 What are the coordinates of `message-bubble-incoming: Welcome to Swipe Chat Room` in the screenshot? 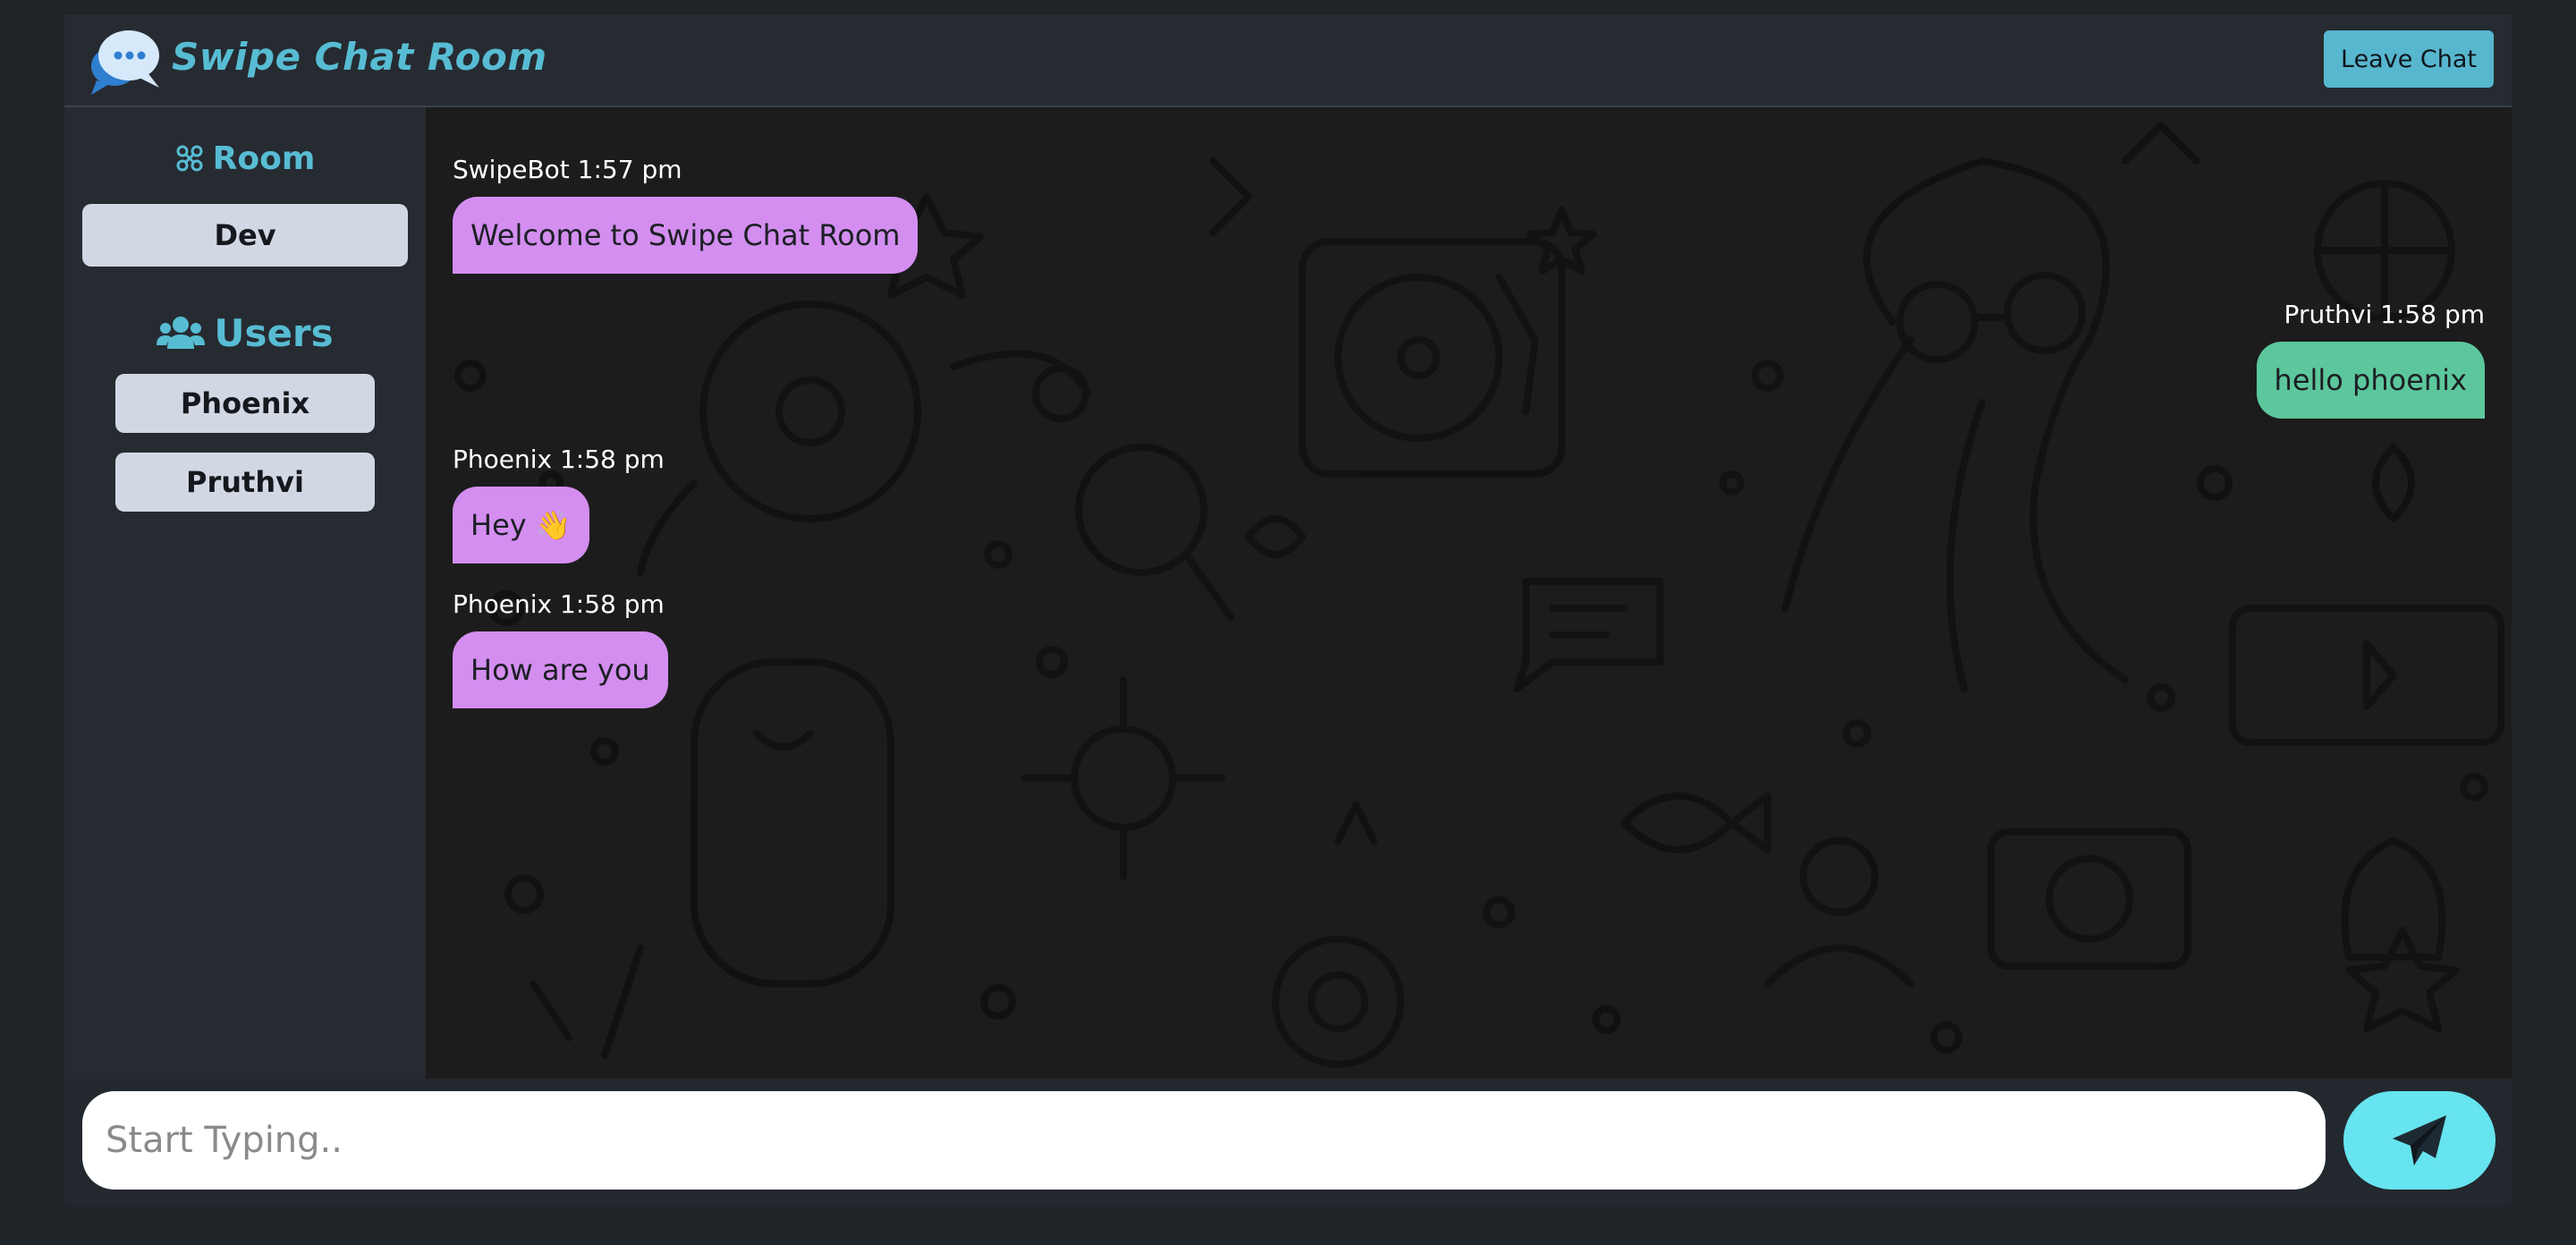 It's located at (686, 235).